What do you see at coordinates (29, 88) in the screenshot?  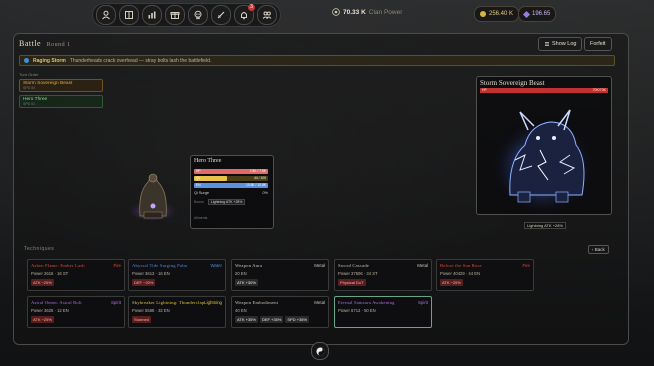 I see `turn-order-speed: SPD 54` at bounding box center [29, 88].